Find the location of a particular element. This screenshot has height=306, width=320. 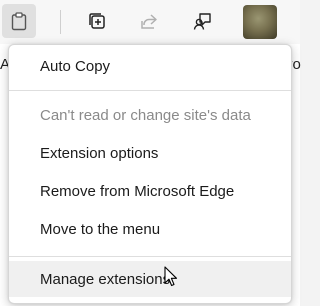

share-icon is located at coordinates (149, 21).